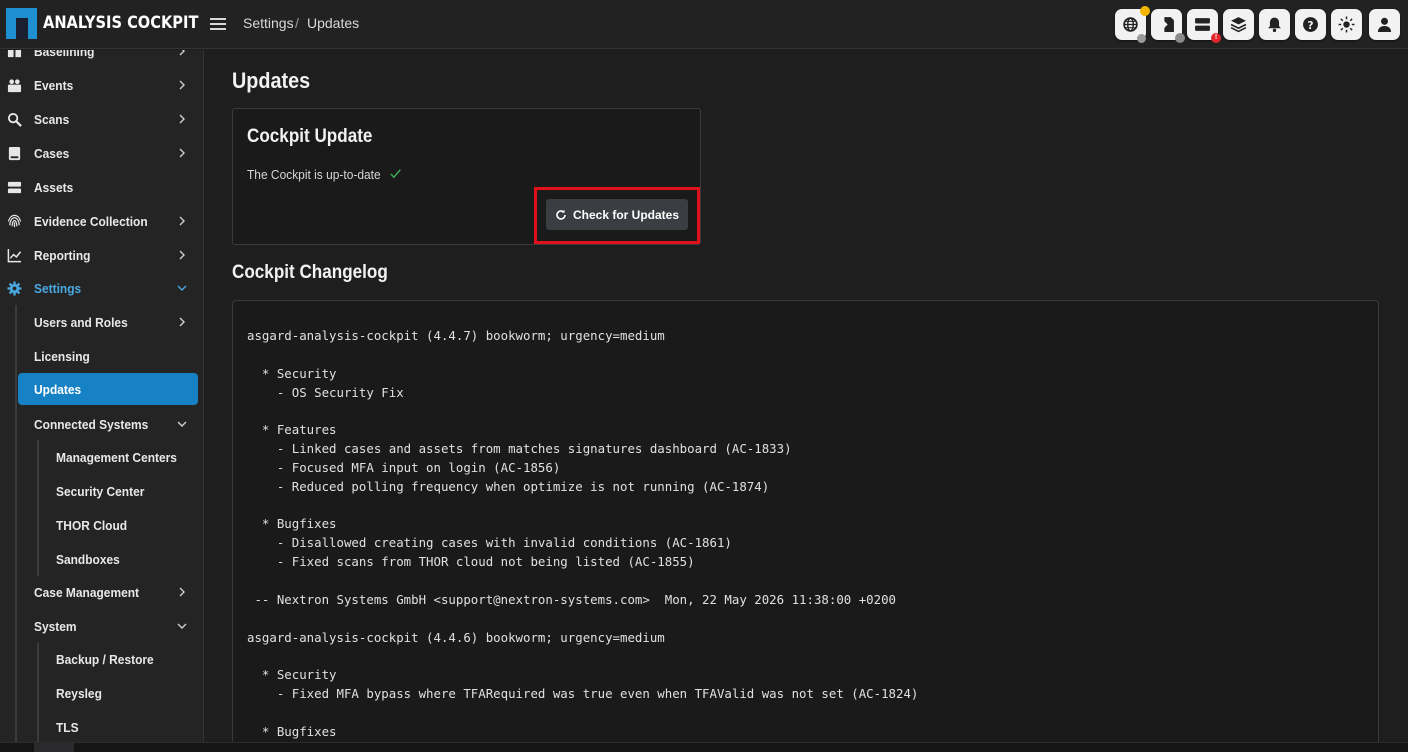 The width and height of the screenshot is (1408, 752). I want to click on sidebar-item-label: Events, so click(54, 85).